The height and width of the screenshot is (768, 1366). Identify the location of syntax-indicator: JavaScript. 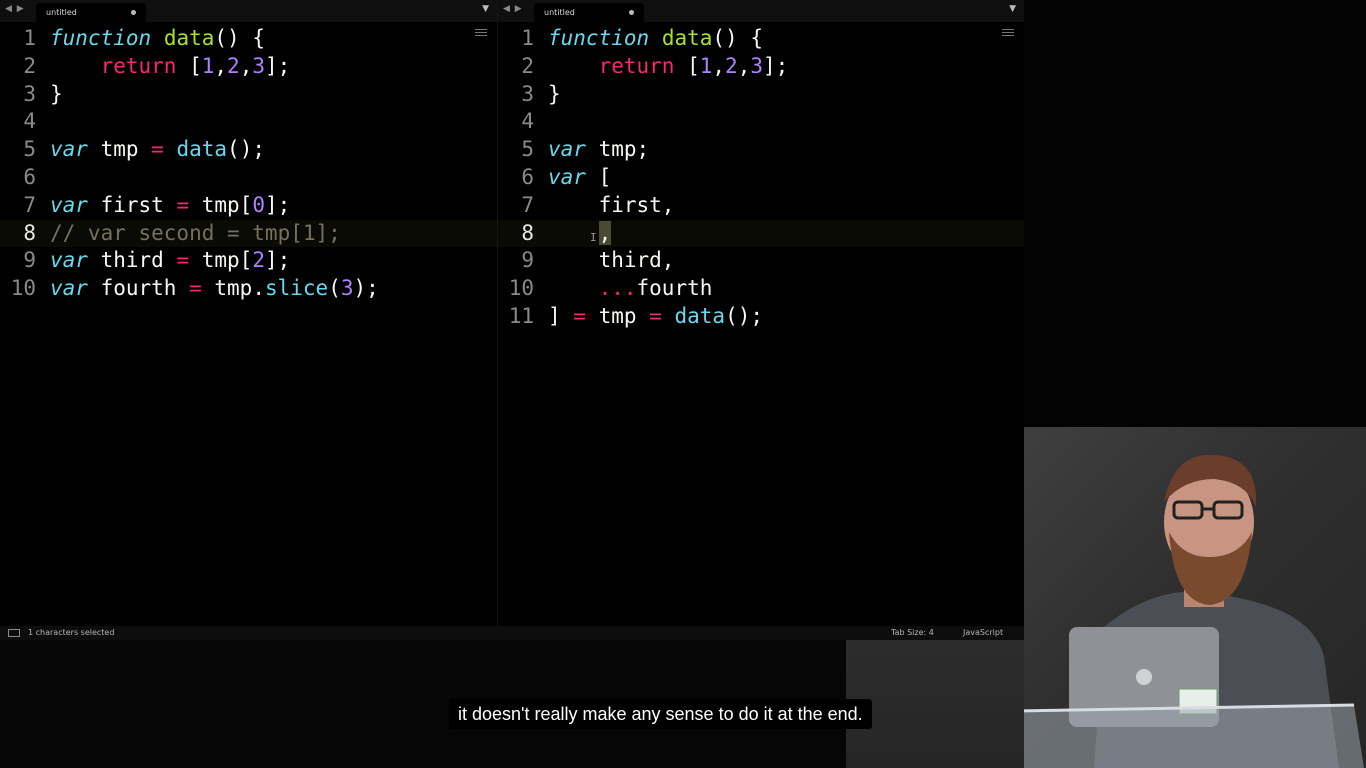
(983, 632).